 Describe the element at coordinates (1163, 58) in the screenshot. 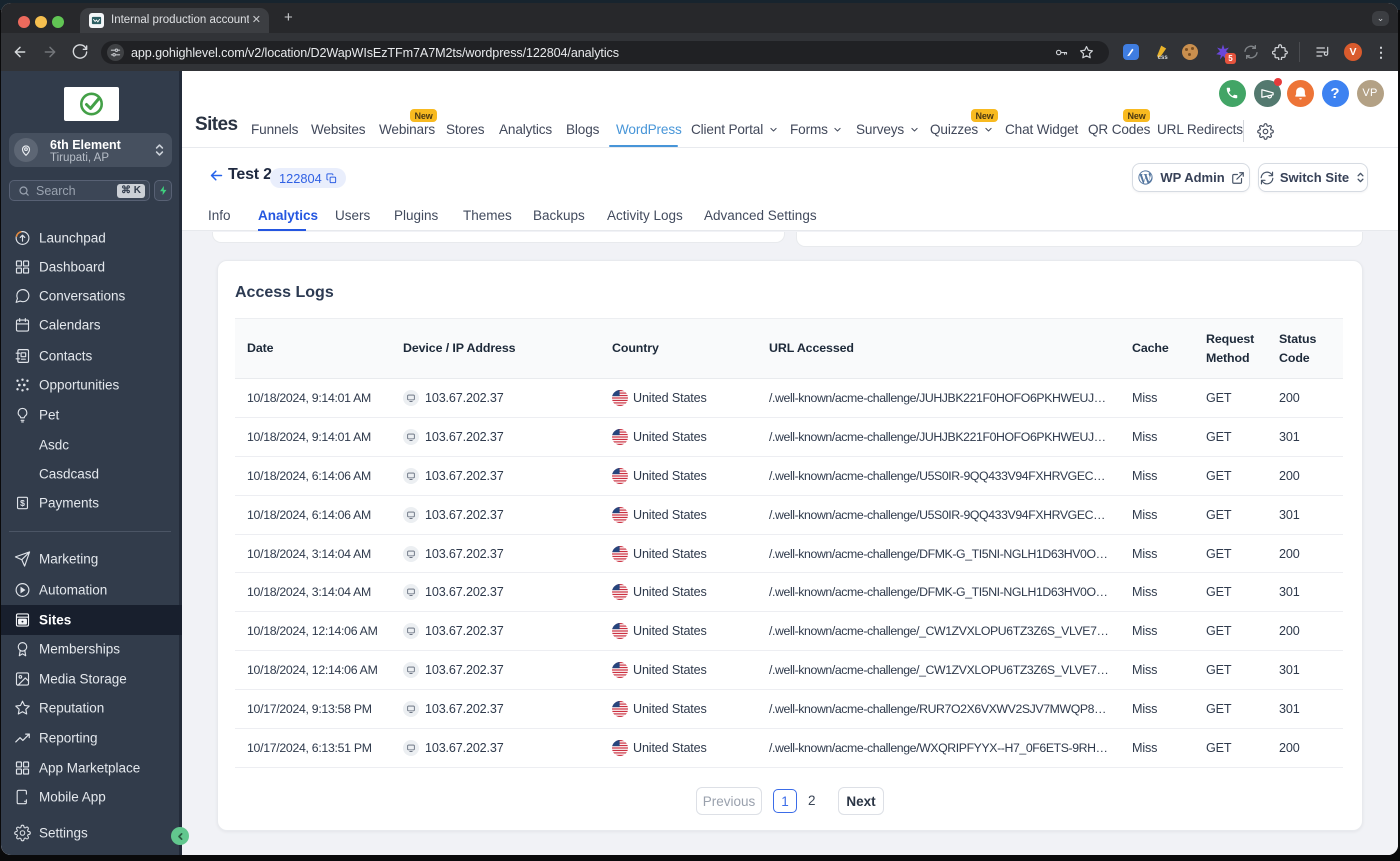

I see `svg-text: css` at that location.